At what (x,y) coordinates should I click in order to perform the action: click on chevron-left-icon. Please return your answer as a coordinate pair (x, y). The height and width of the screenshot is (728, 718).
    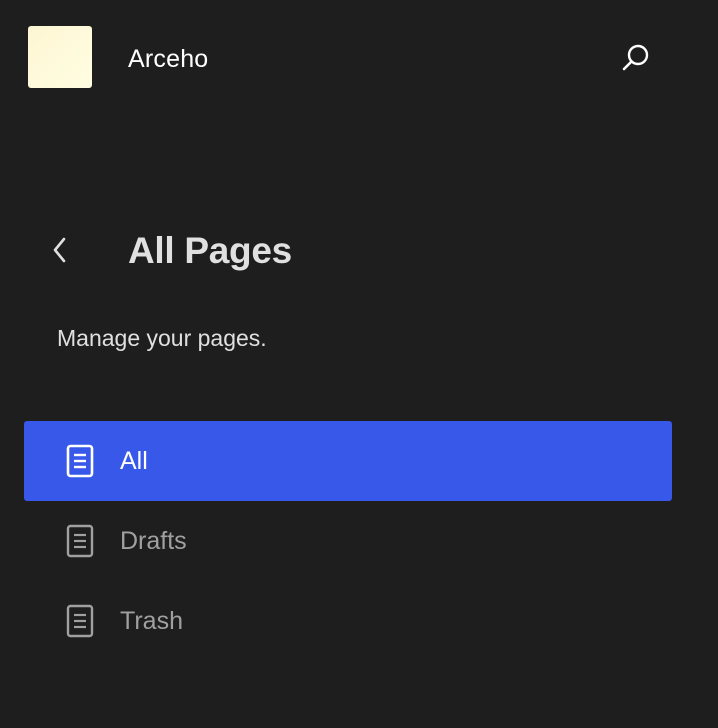
    Looking at the image, I should click on (59, 250).